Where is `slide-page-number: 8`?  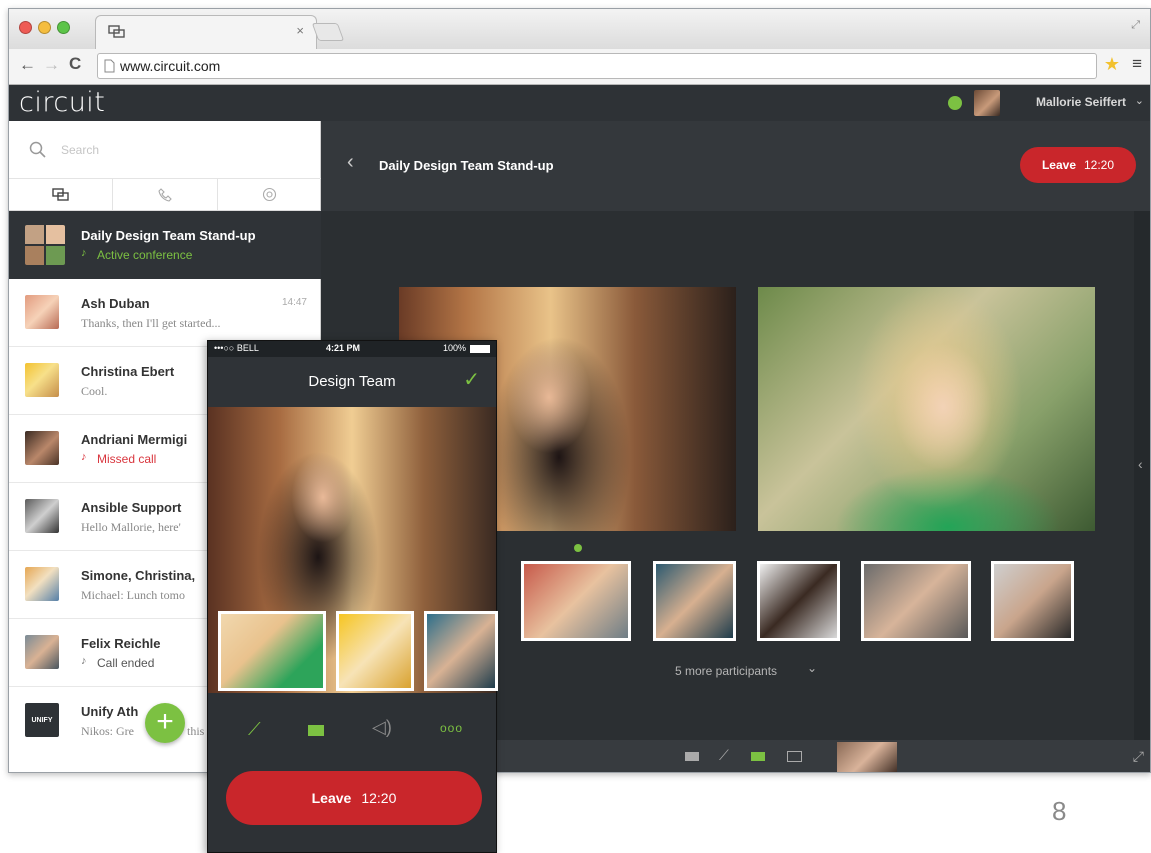 slide-page-number: 8 is located at coordinates (1059, 811).